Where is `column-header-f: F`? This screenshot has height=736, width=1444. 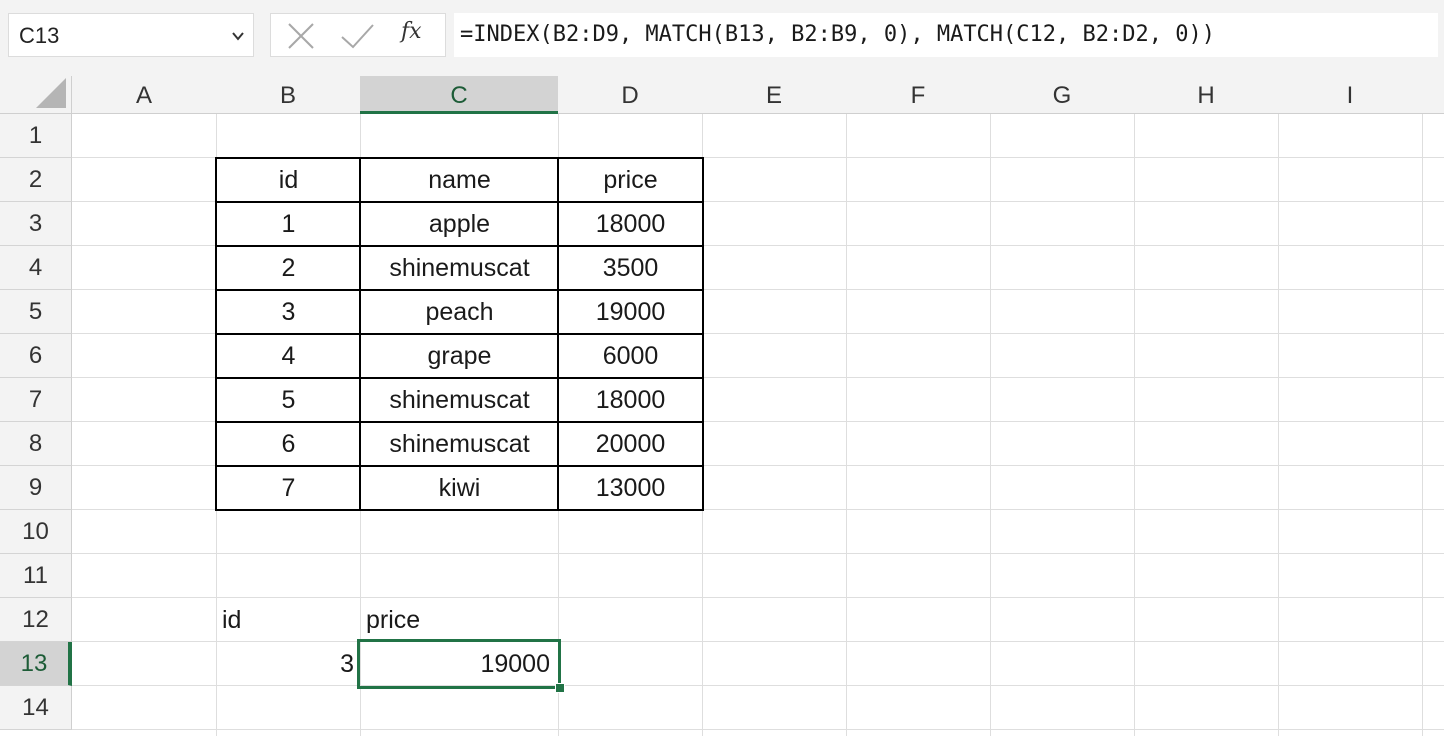
column-header-f: F is located at coordinates (918, 95).